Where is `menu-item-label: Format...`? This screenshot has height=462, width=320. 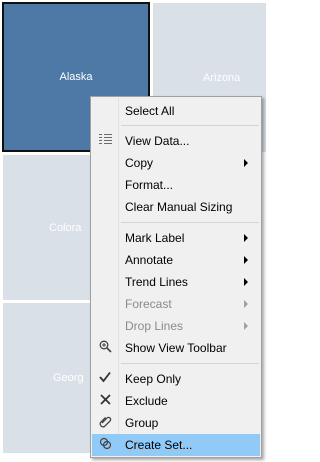
menu-item-label: Format... is located at coordinates (149, 185).